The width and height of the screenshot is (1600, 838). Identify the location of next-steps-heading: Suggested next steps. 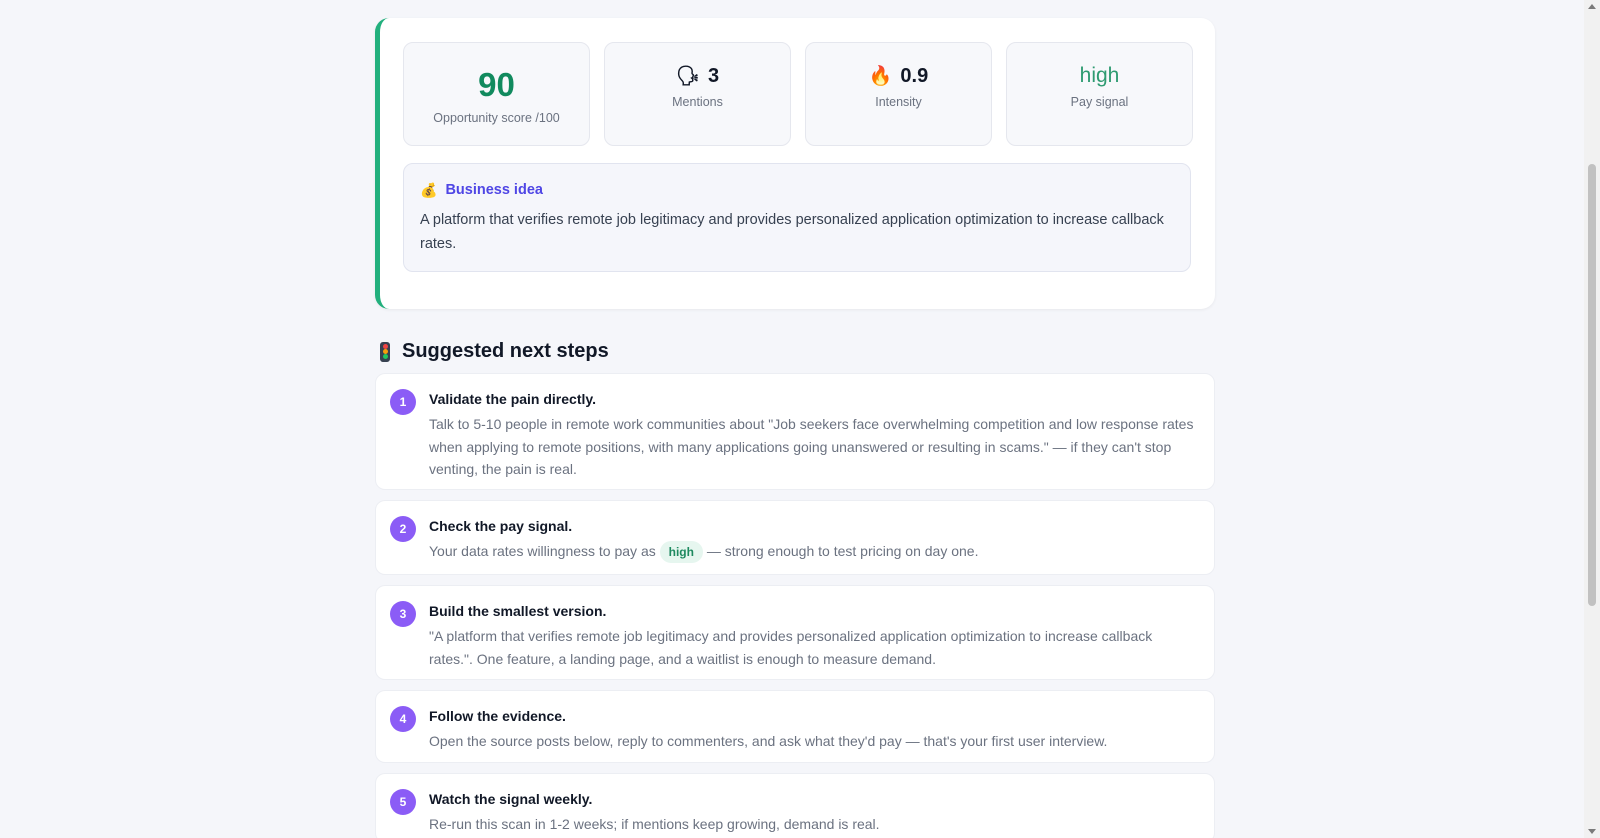
(494, 351).